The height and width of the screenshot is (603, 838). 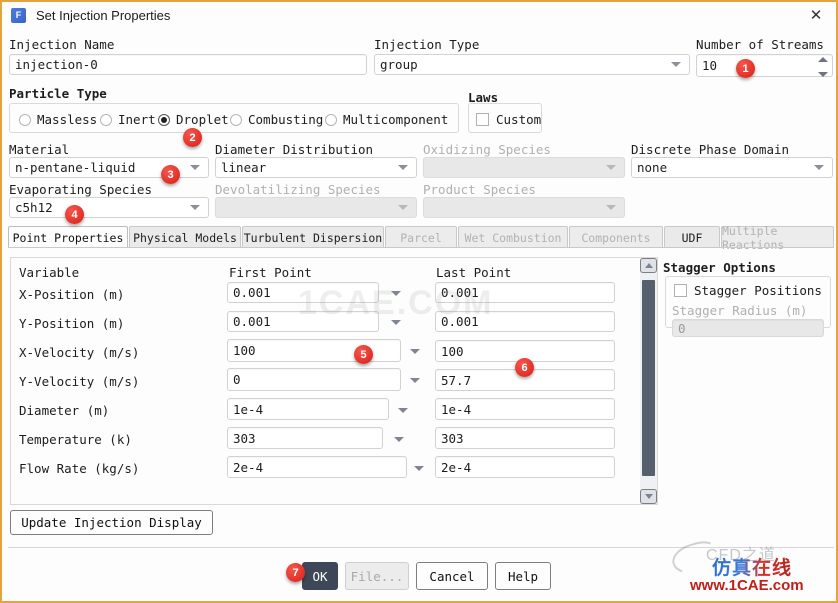 What do you see at coordinates (244, 167) in the screenshot?
I see `diameter-distribution-value: linear` at bounding box center [244, 167].